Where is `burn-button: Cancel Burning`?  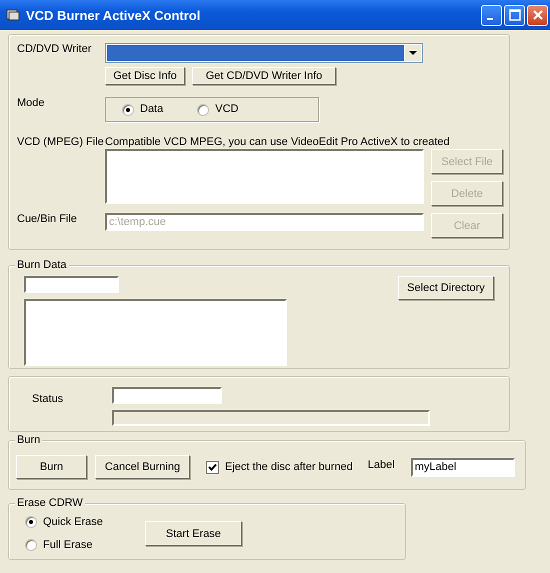
burn-button: Cancel Burning is located at coordinates (142, 467).